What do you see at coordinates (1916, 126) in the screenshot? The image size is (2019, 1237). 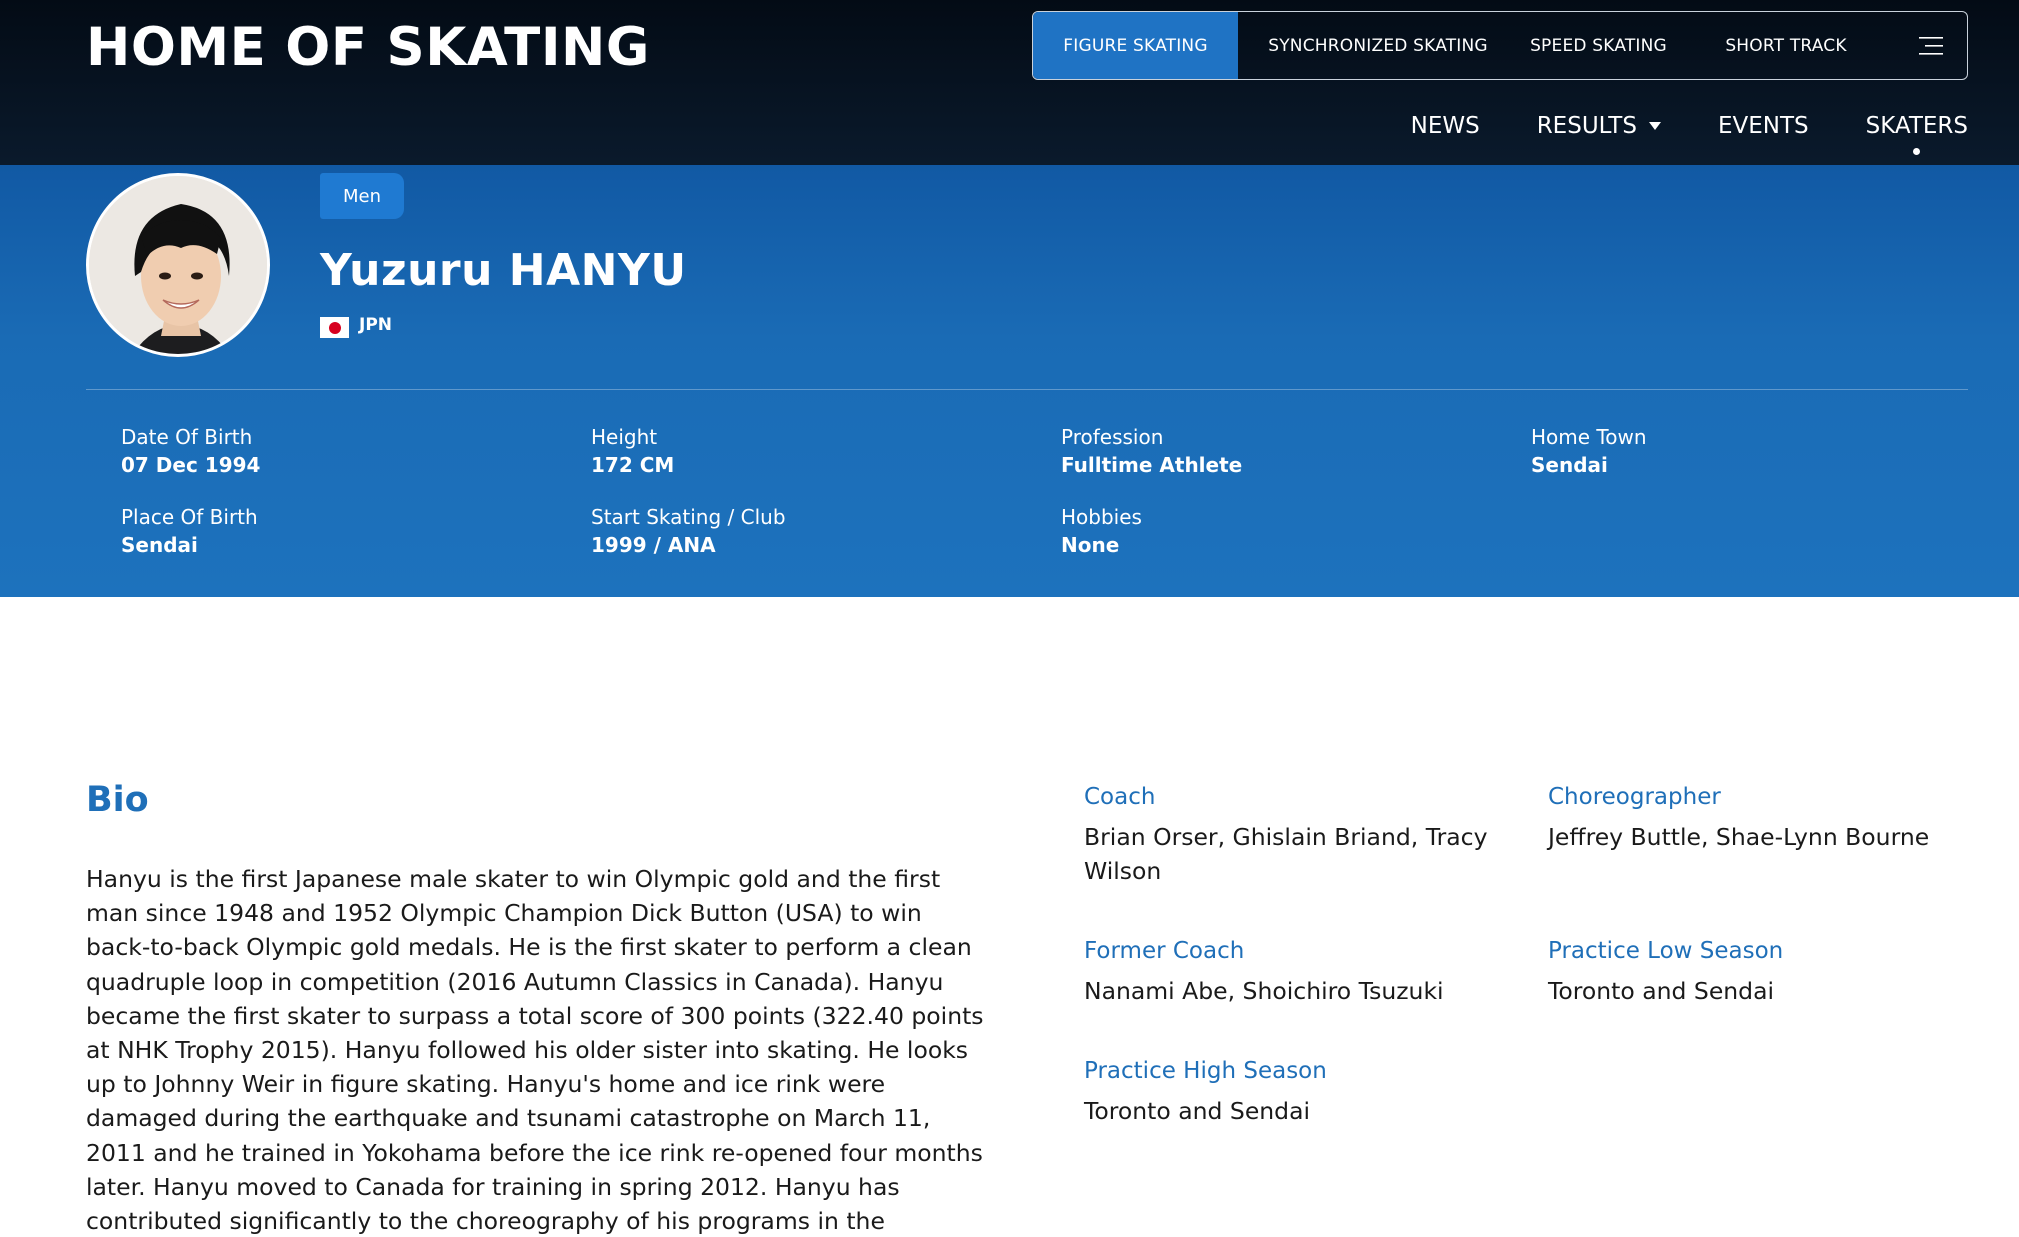 I see `nav-skaters-label: SKATERS` at bounding box center [1916, 126].